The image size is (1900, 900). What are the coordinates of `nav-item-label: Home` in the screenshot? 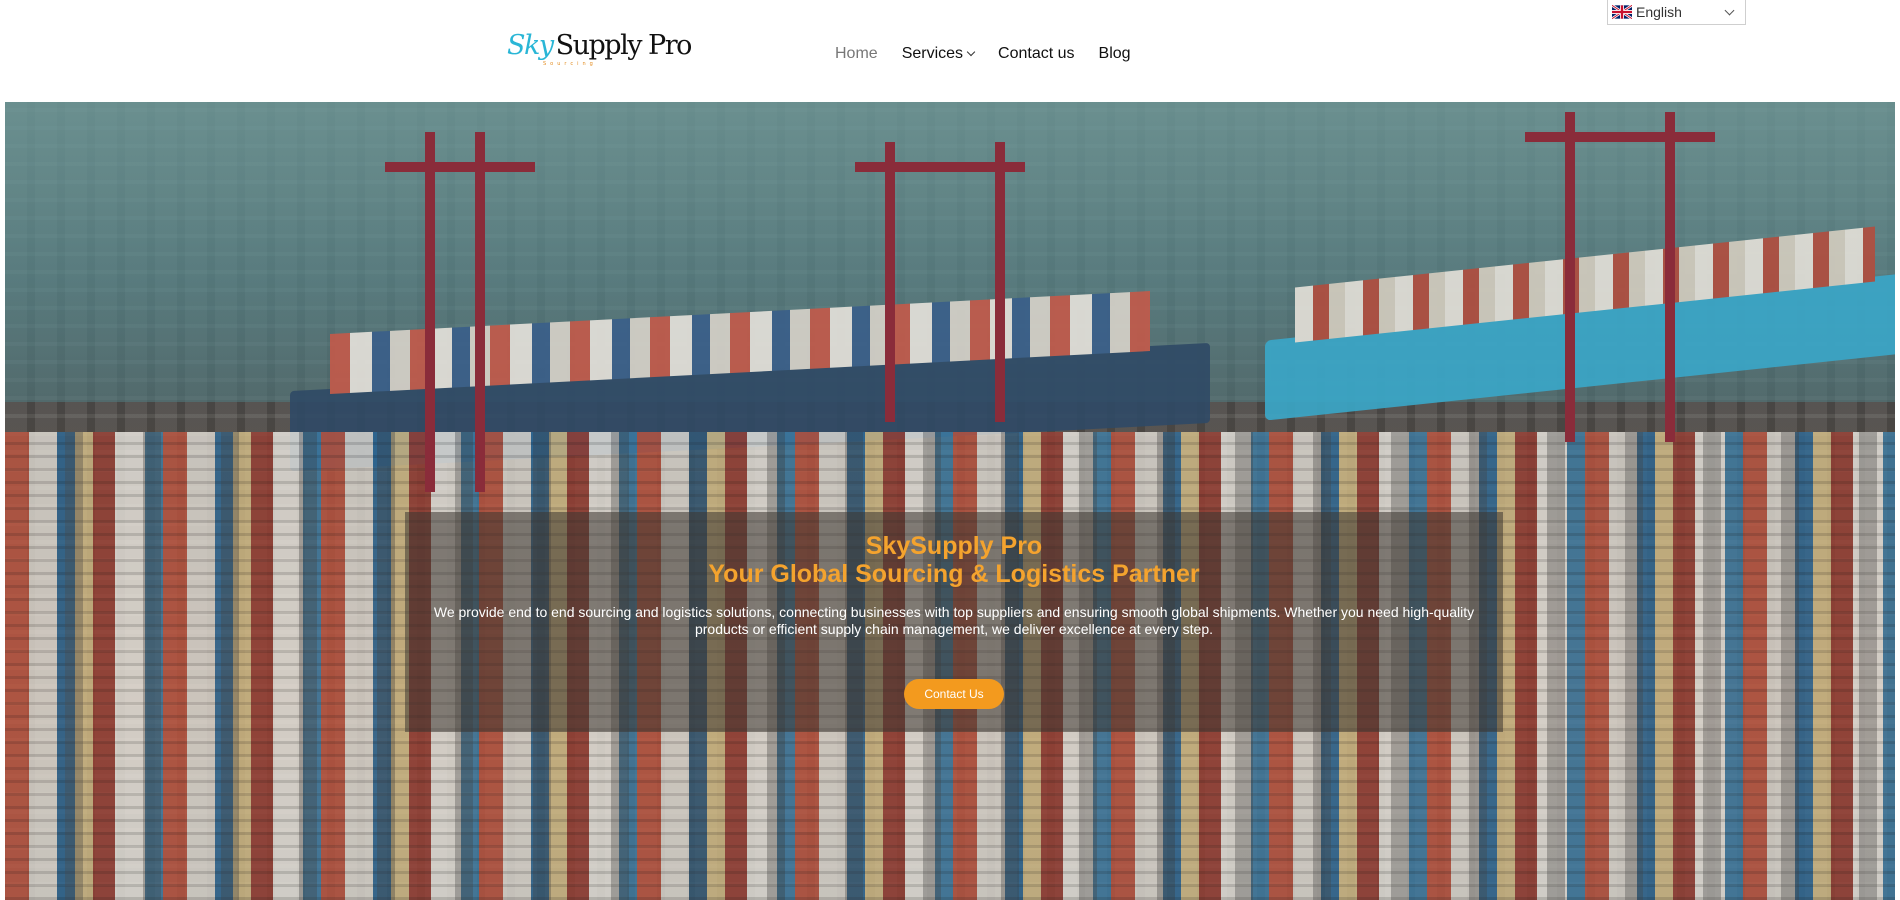 It's located at (856, 53).